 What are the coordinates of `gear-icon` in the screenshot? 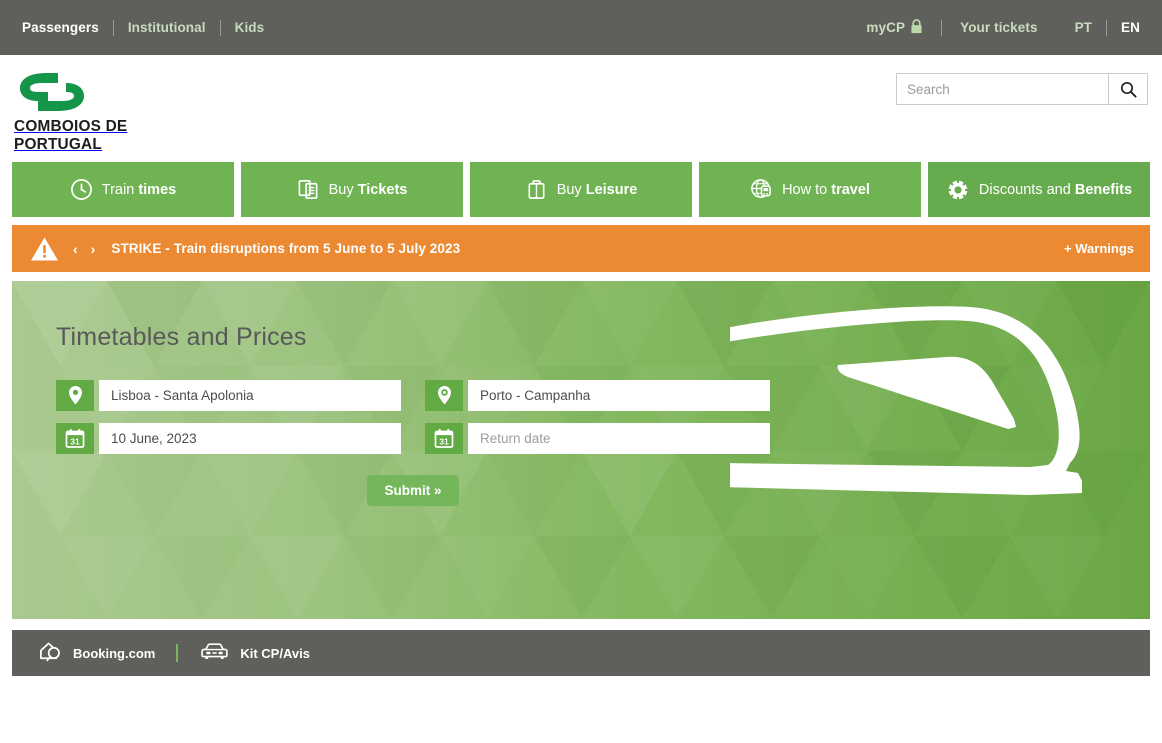 It's located at (958, 190).